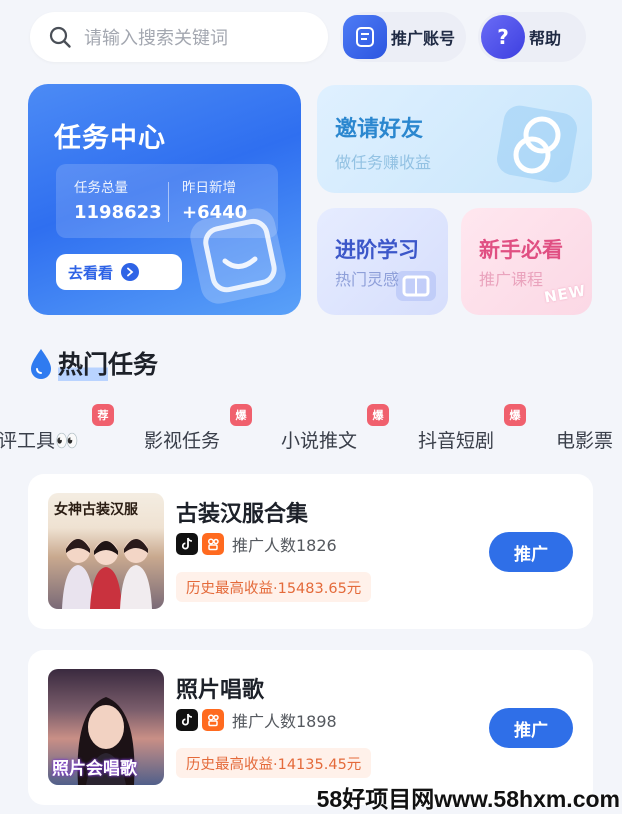  I want to click on promoter-count: 推广人数1826, so click(284, 545).